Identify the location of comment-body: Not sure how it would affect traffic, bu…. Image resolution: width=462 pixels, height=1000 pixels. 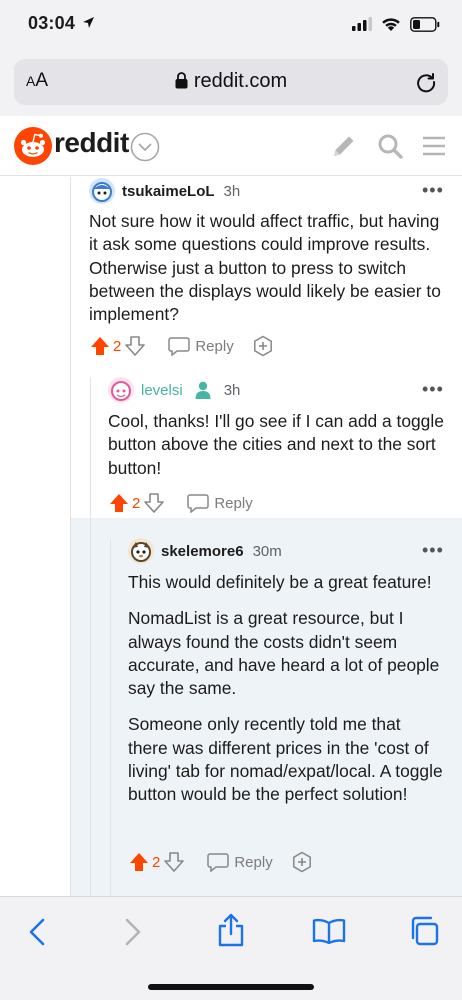
(265, 268).